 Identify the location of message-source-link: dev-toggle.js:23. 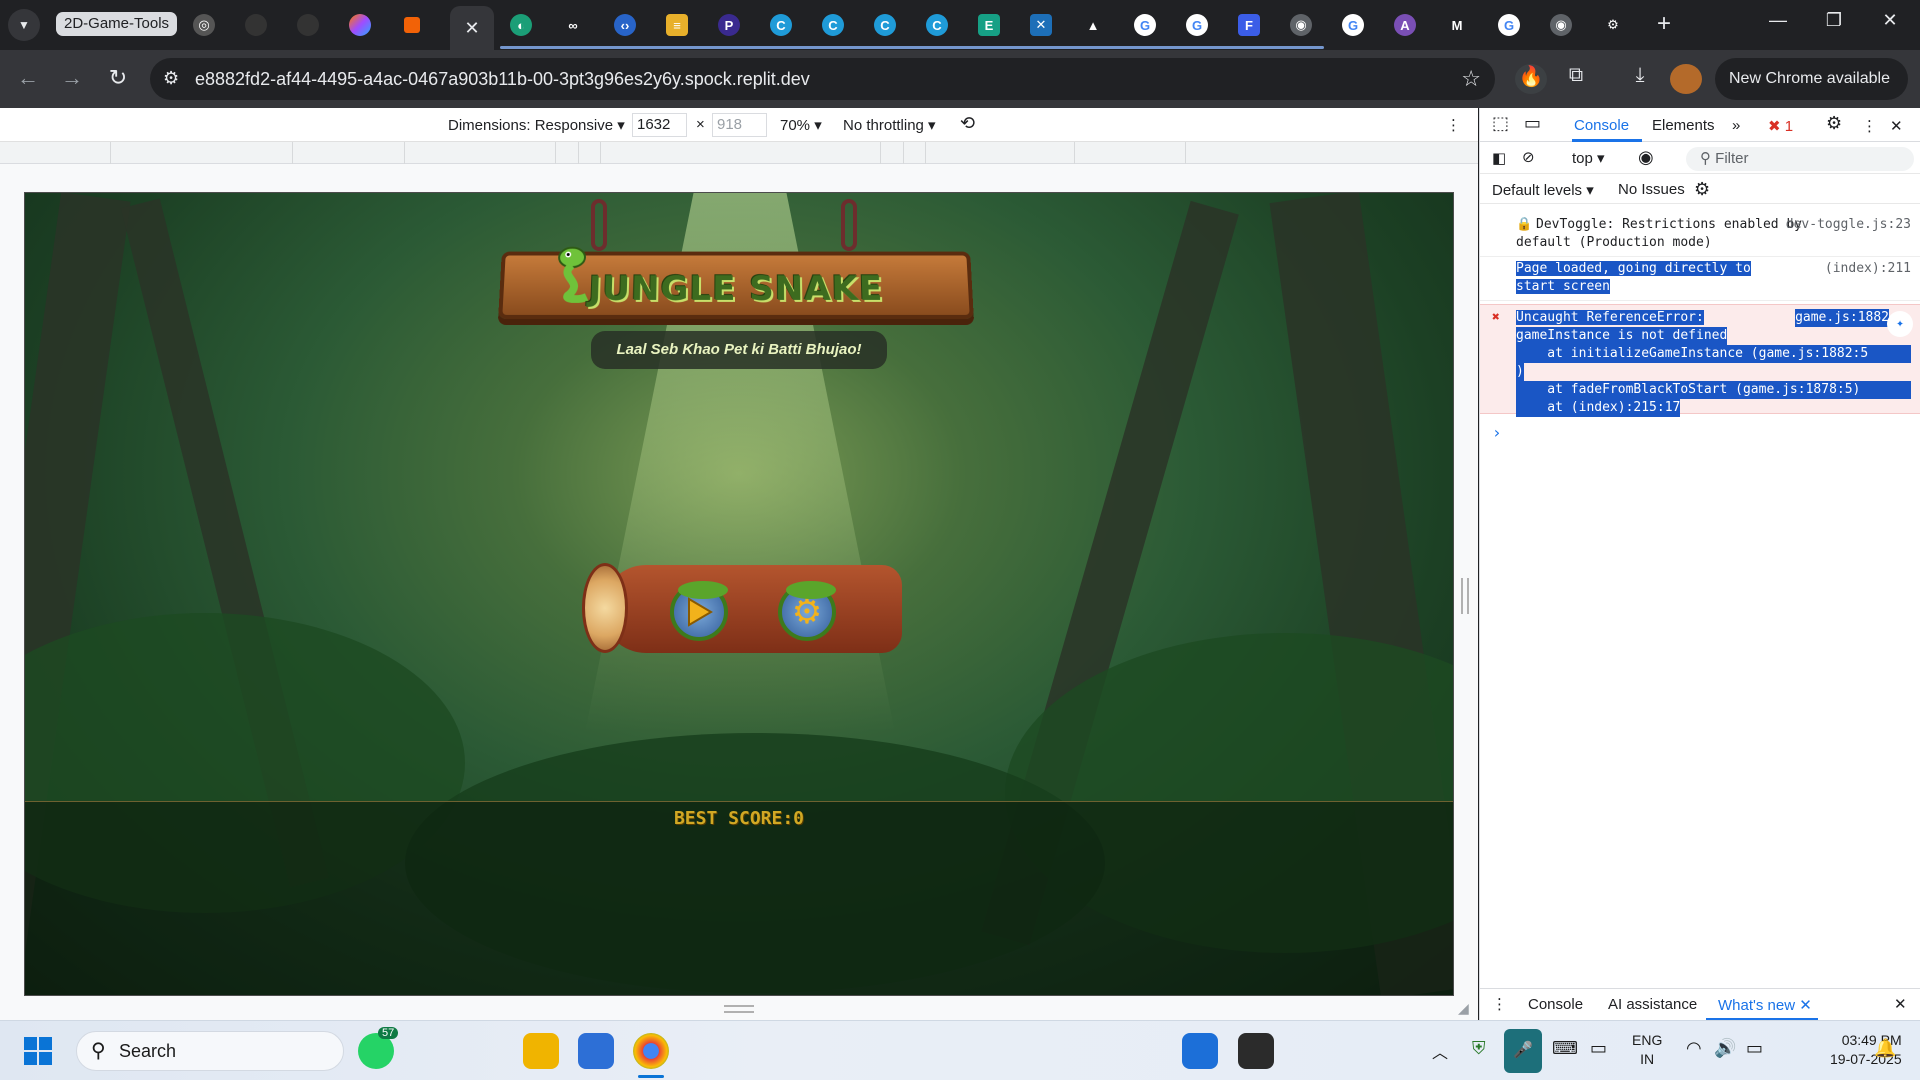
(1848, 225).